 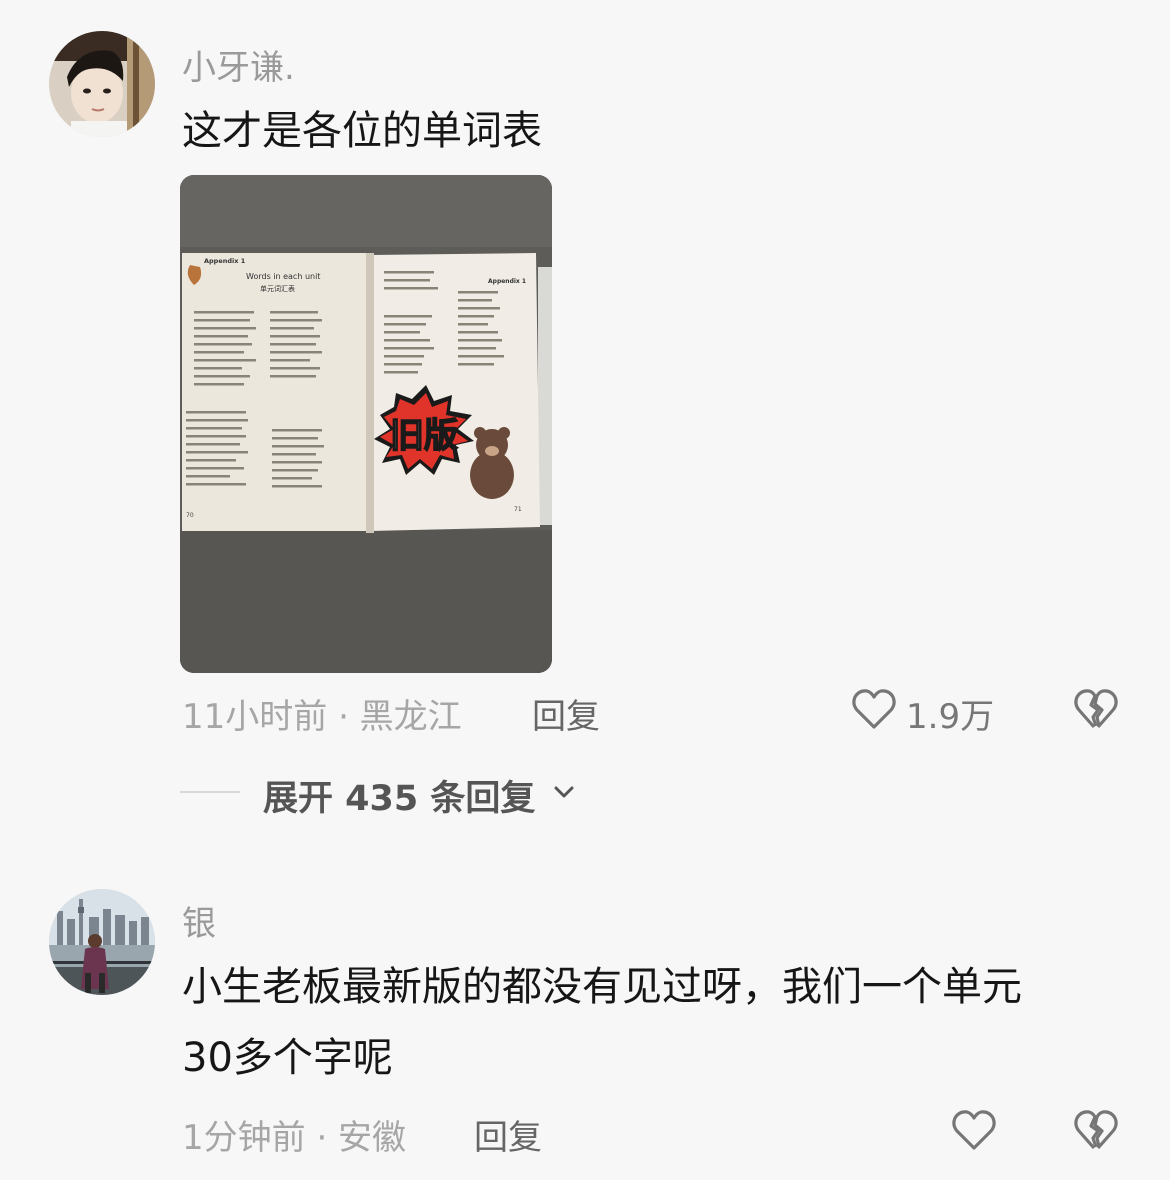 I want to click on like-count: 1.9万, so click(x=950, y=717).